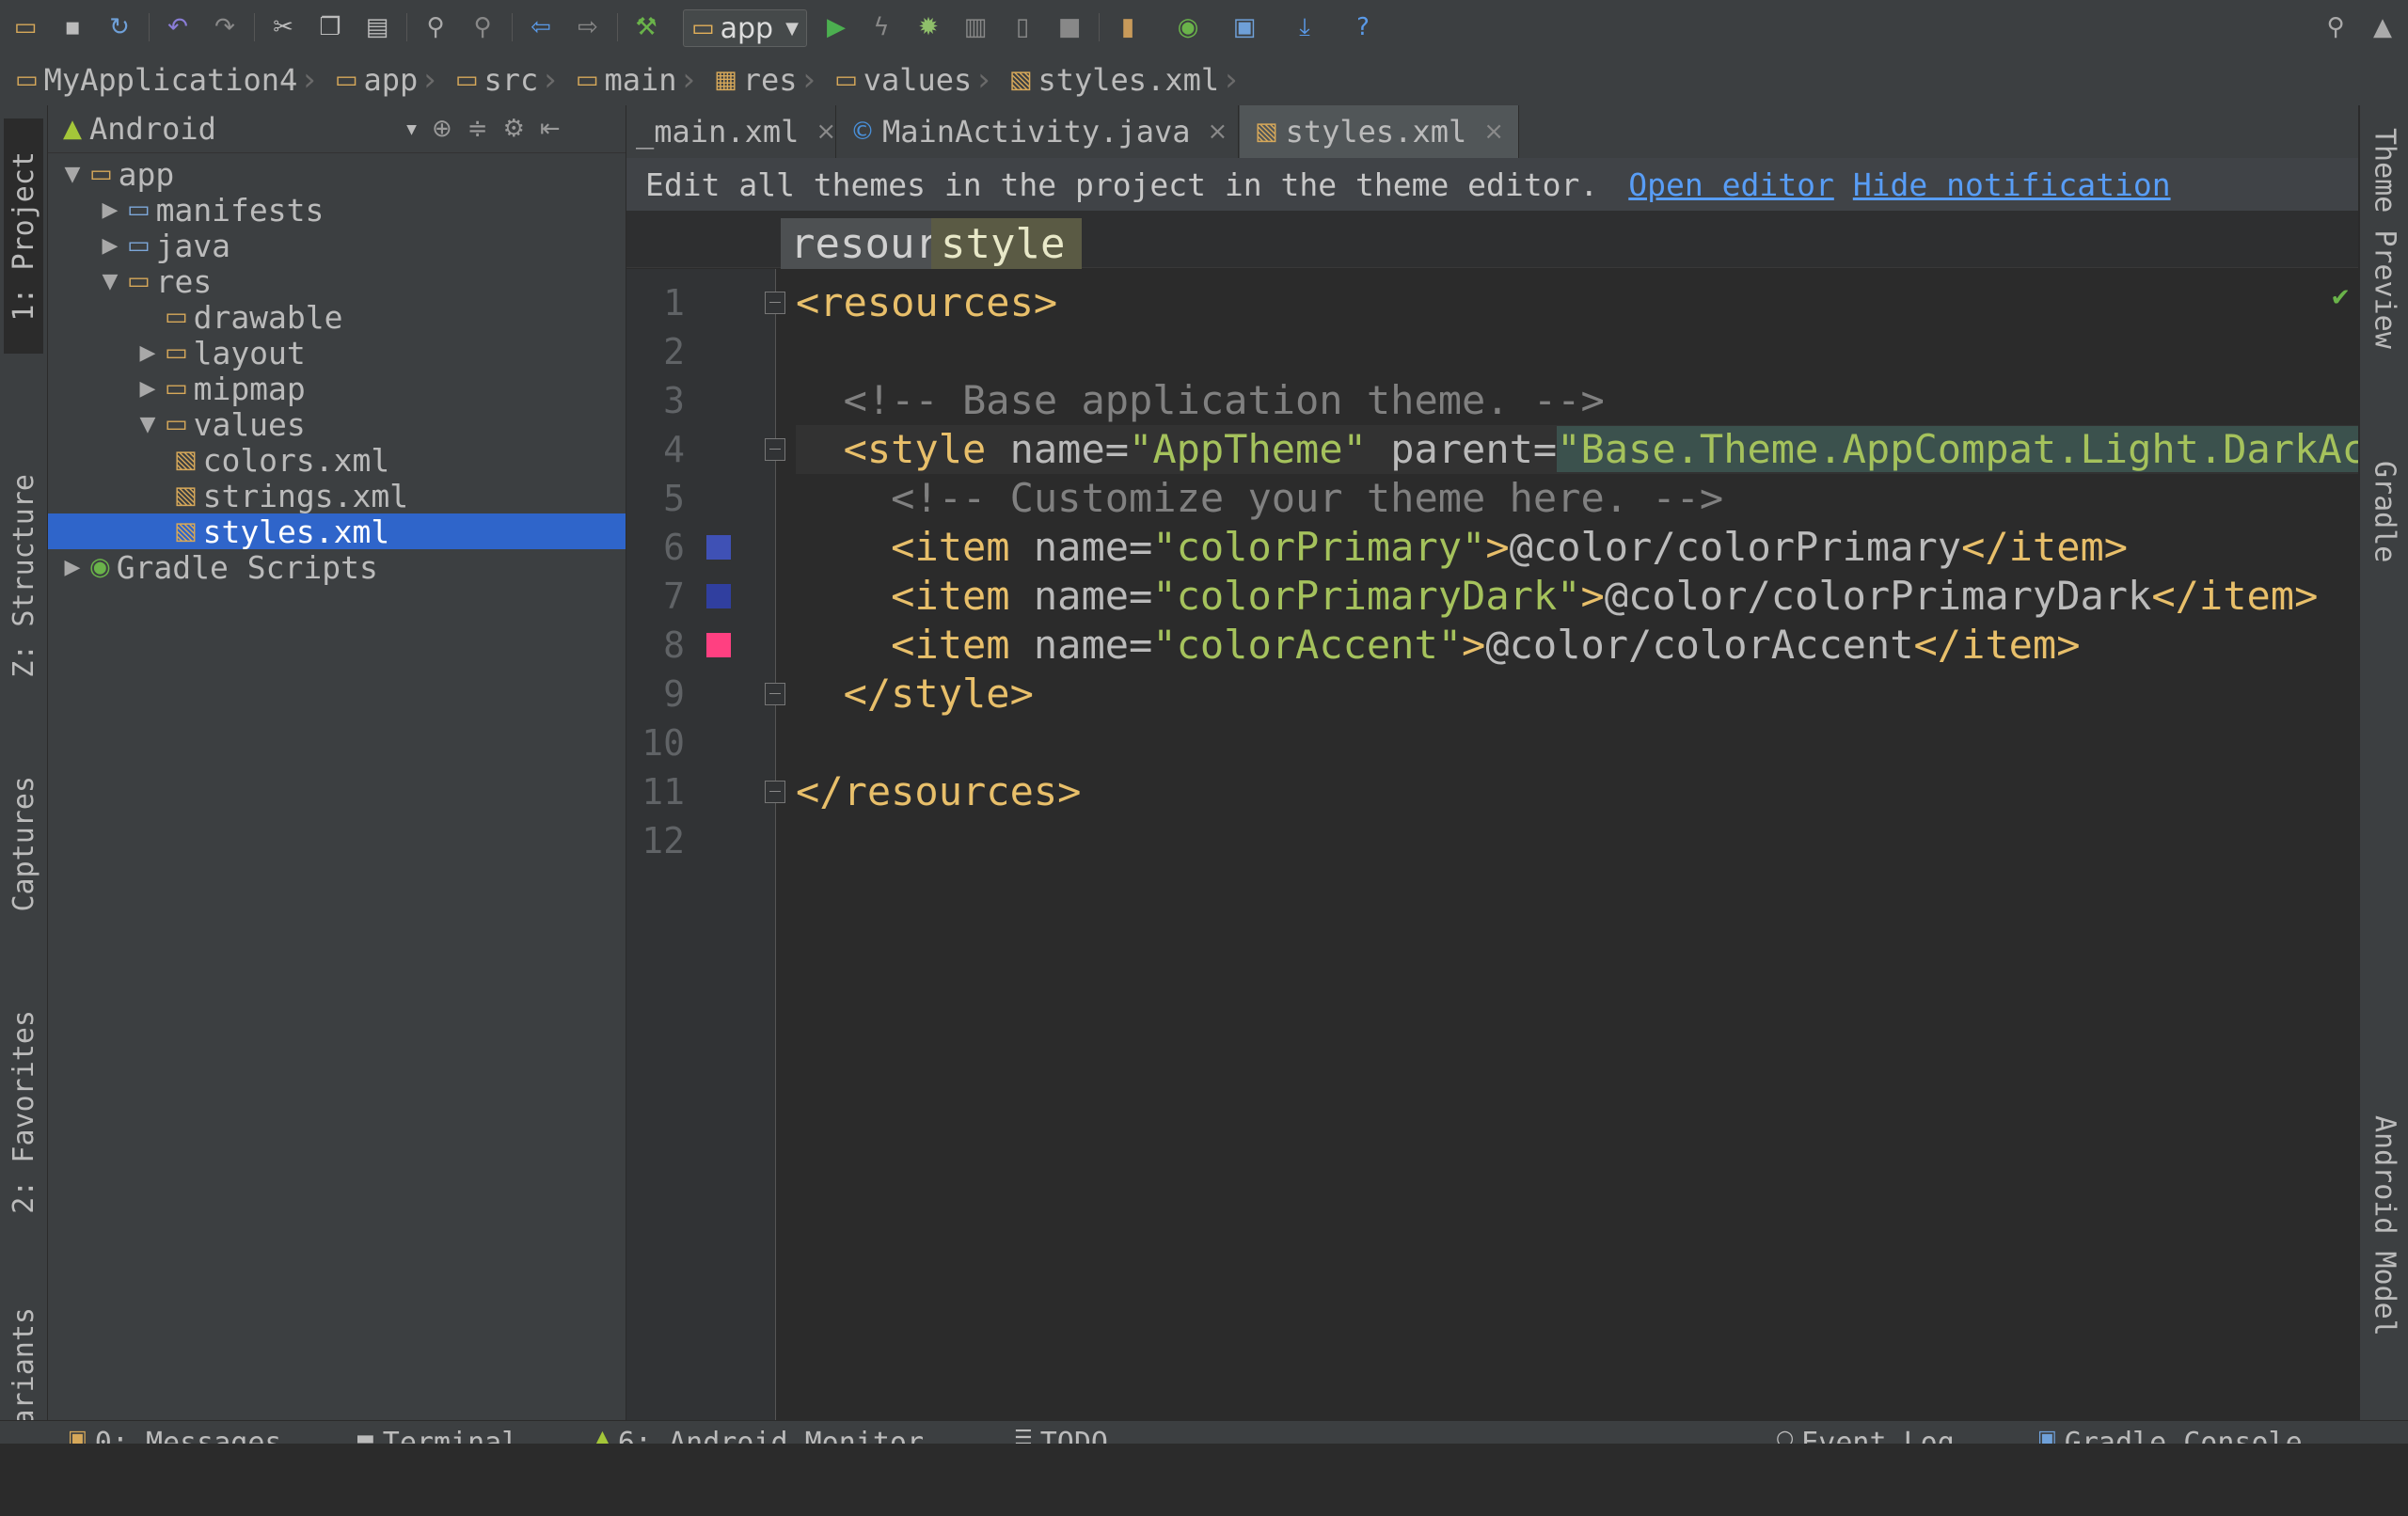  I want to click on gradle-console-tool-tab: ▣ Gradle Console, so click(2170, 1435).